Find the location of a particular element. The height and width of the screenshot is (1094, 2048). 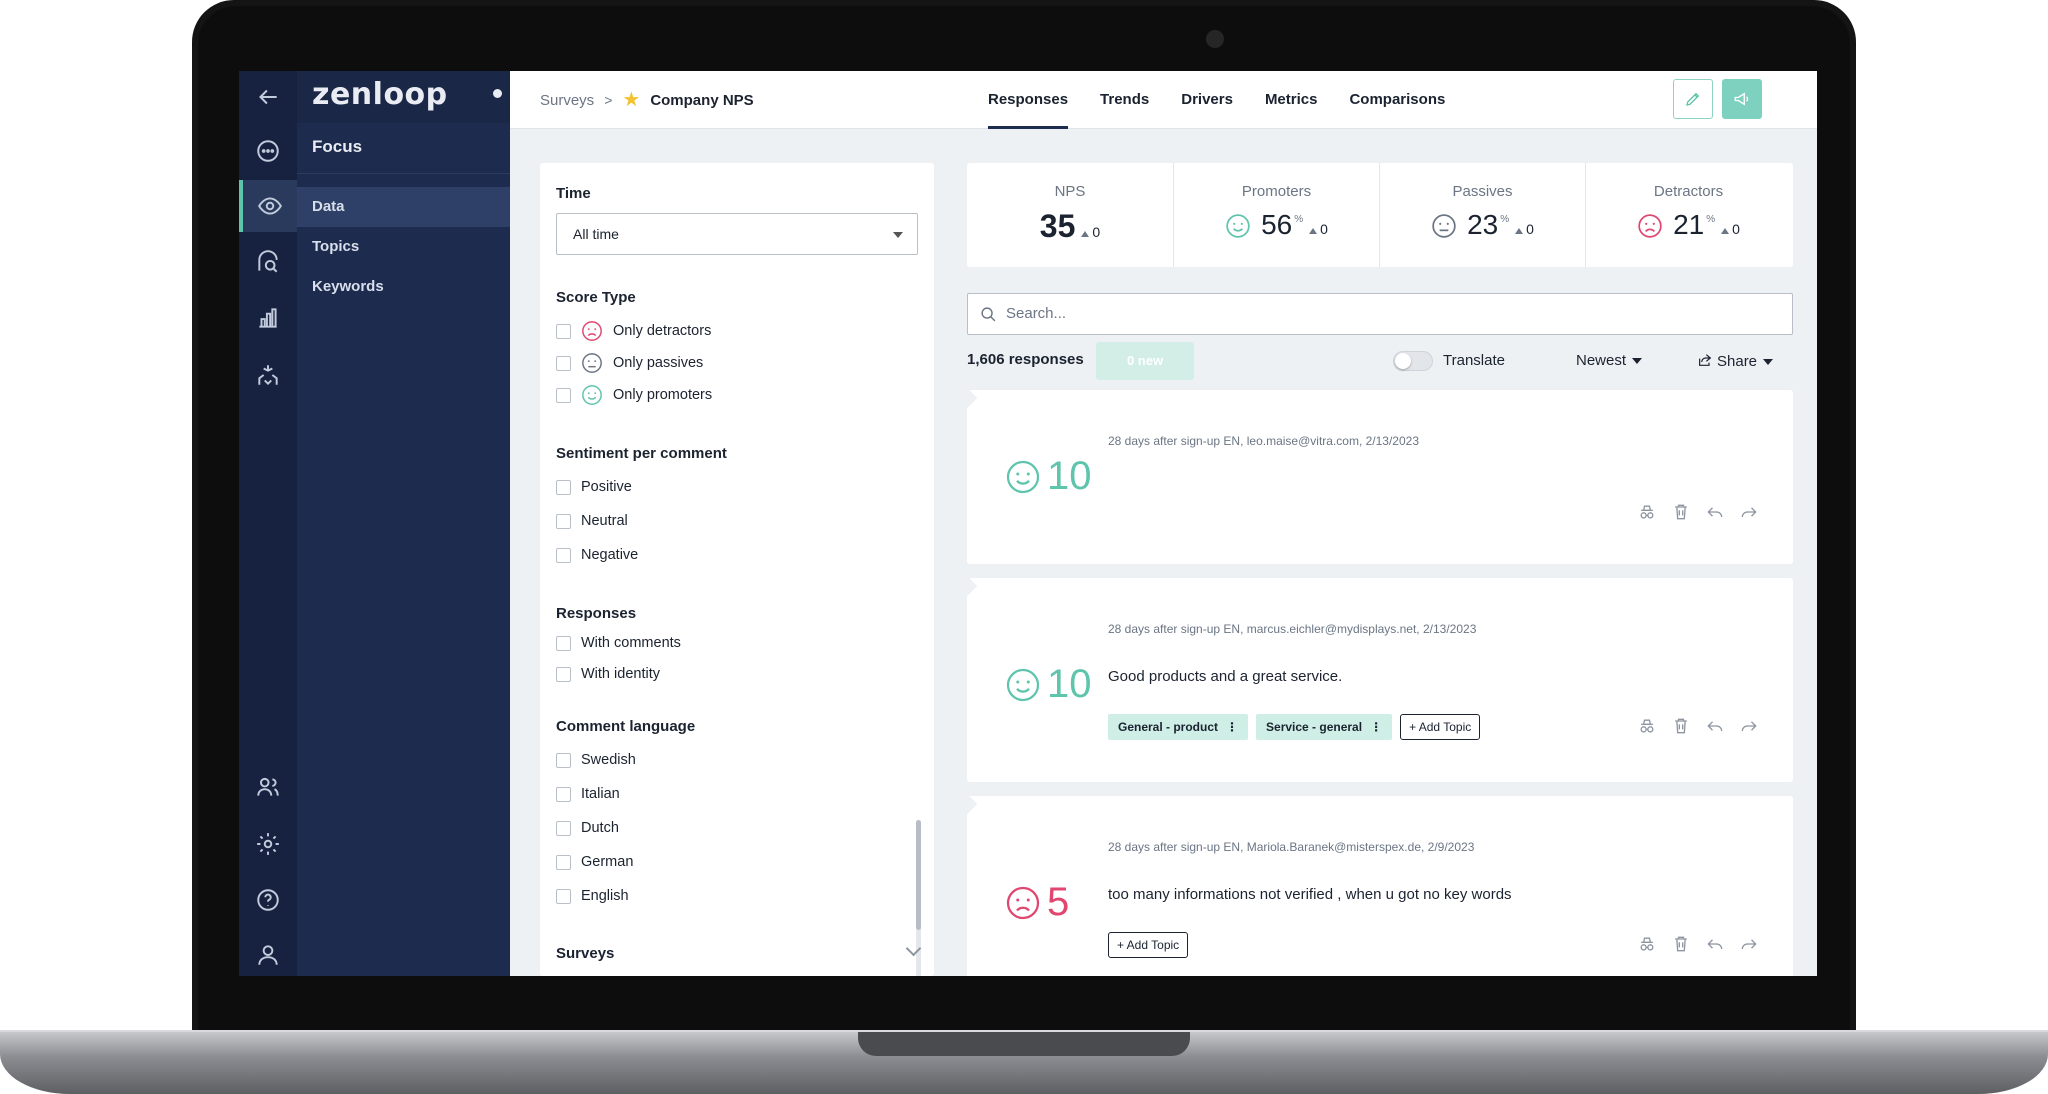

topic-tag-label: Service - general is located at coordinates (1314, 727).